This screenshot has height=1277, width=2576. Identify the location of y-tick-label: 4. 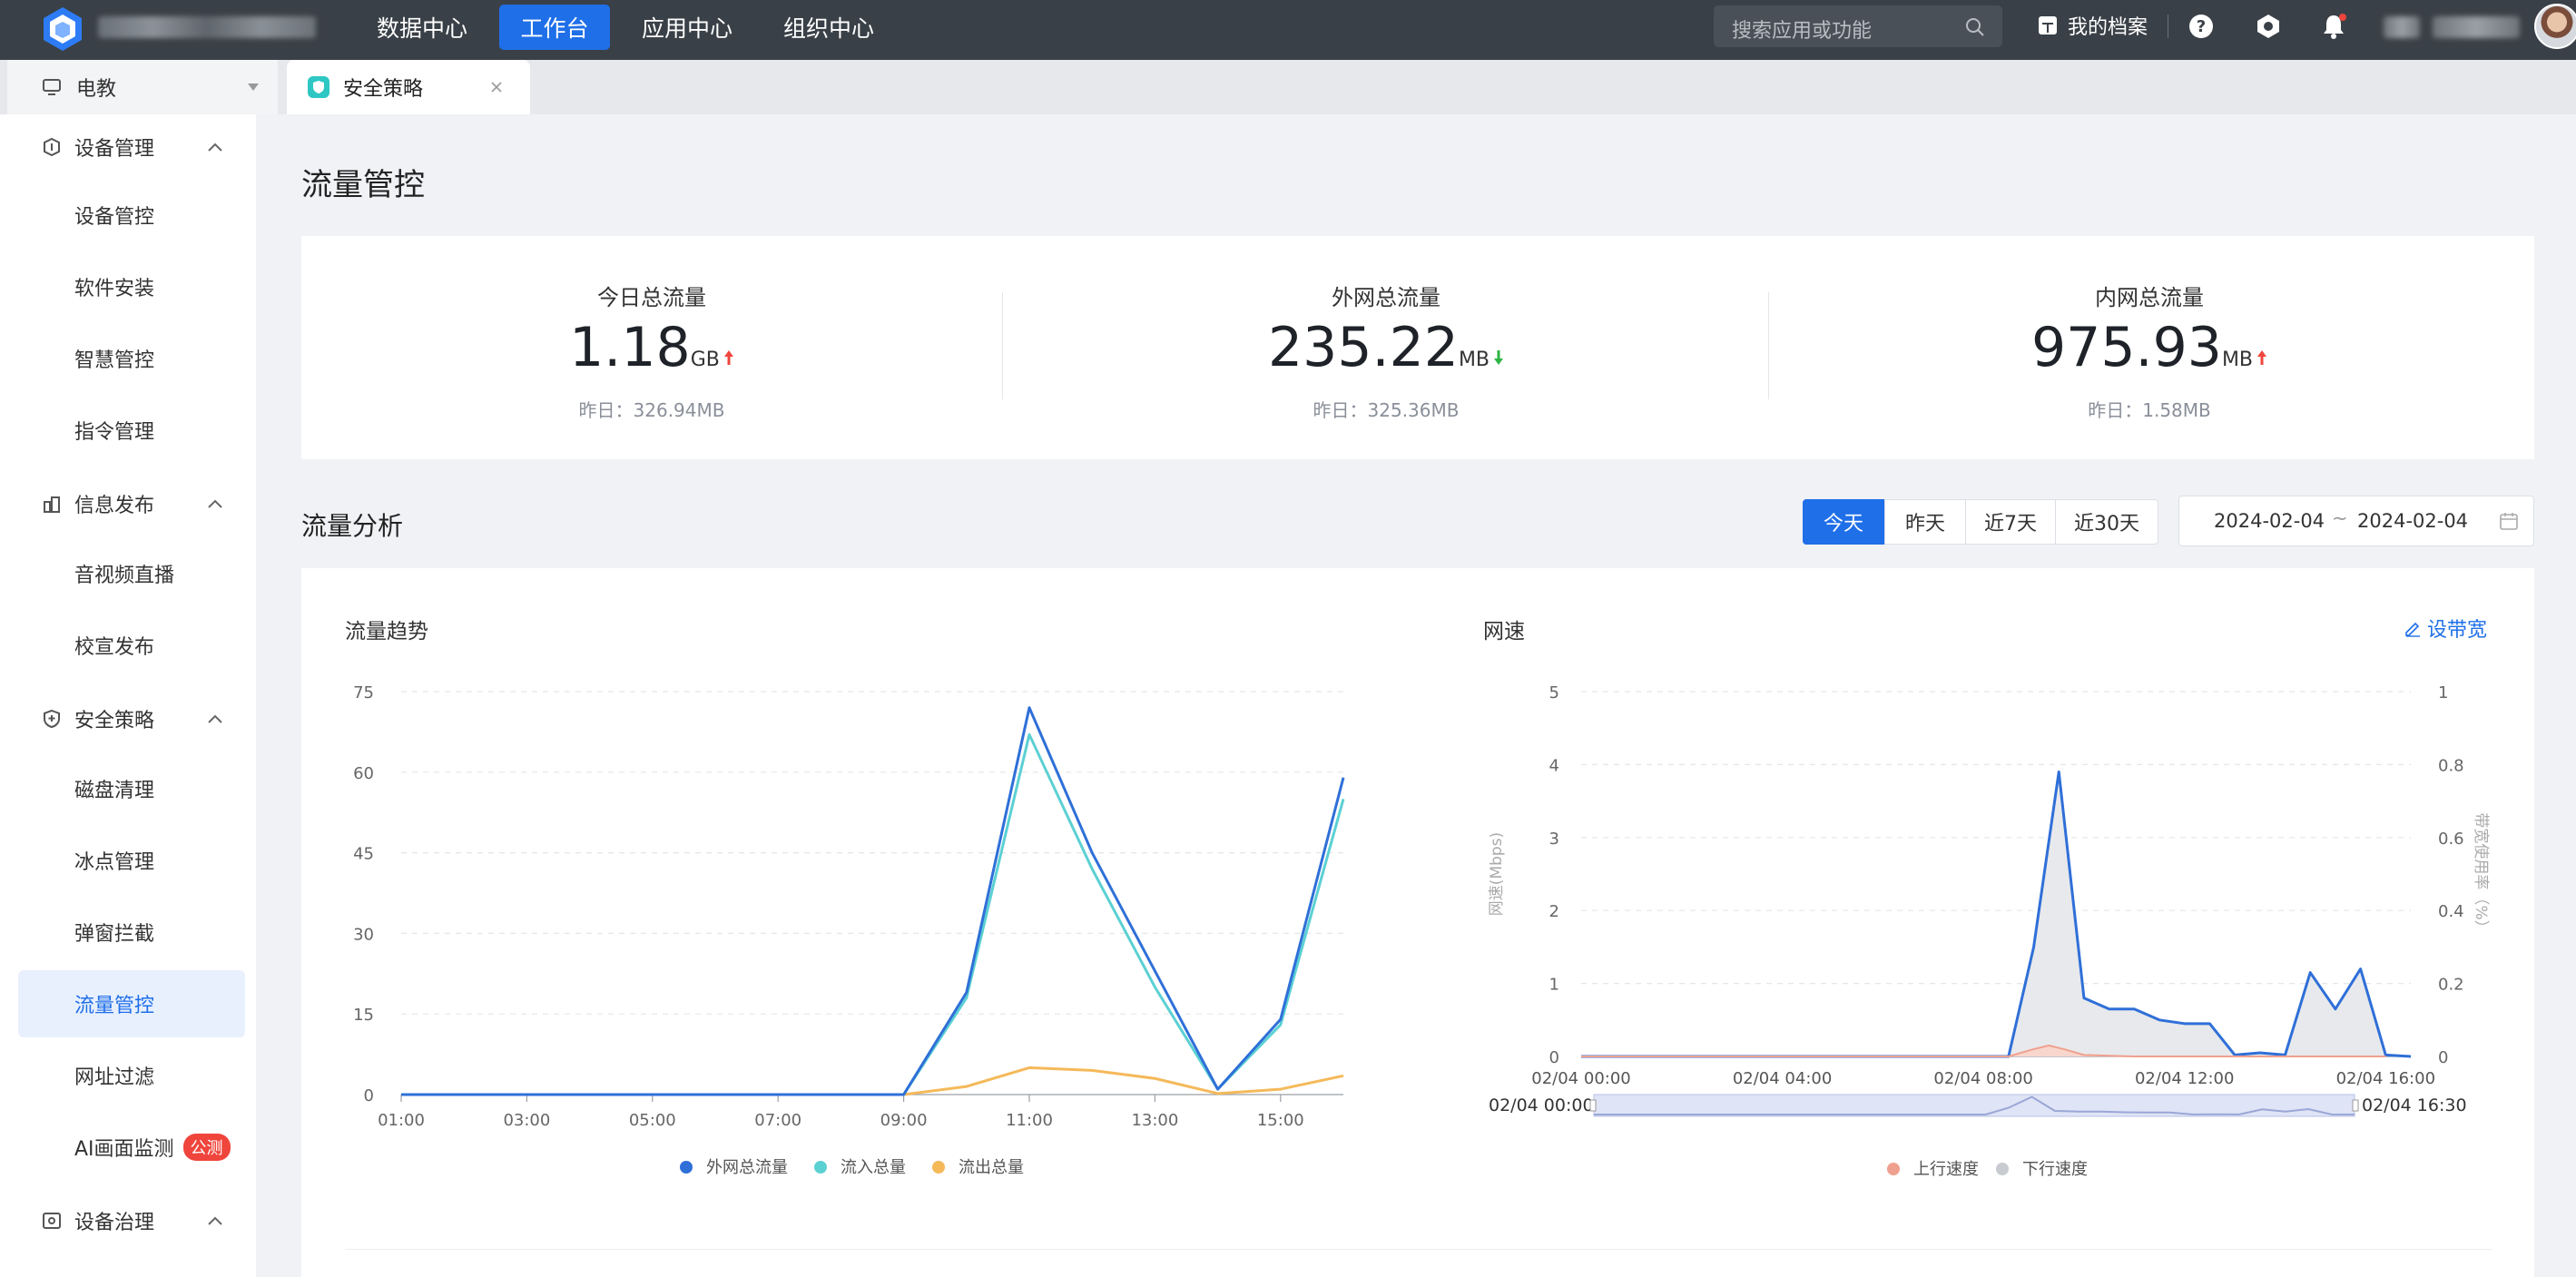
(1554, 766).